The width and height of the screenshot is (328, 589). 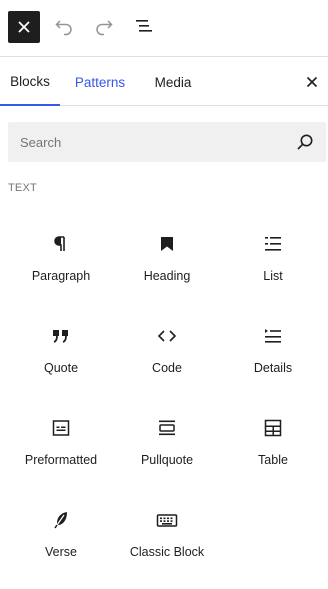 I want to click on tab-blocks: Blocks, so click(x=30, y=82).